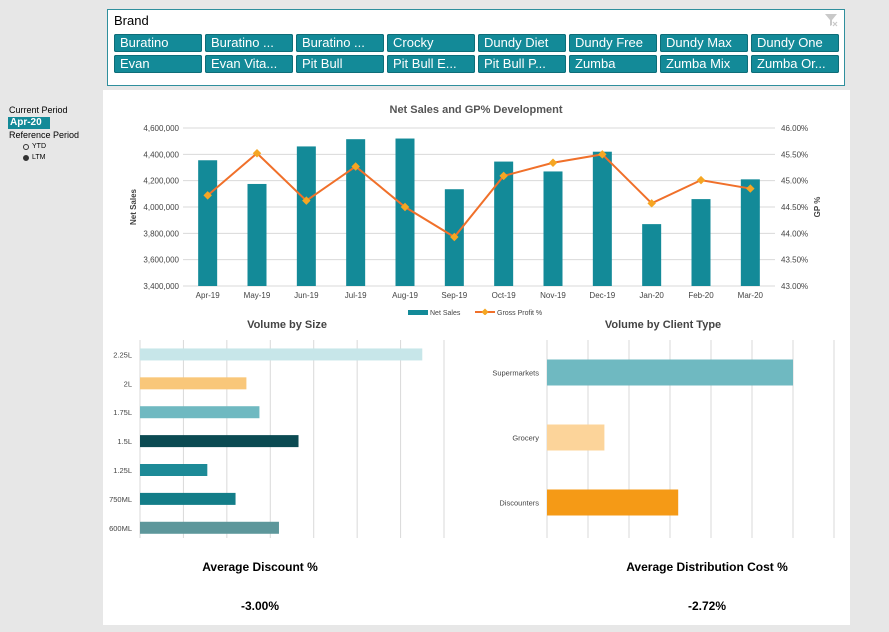 The width and height of the screenshot is (889, 632). I want to click on category-label: 750ML, so click(120, 499).